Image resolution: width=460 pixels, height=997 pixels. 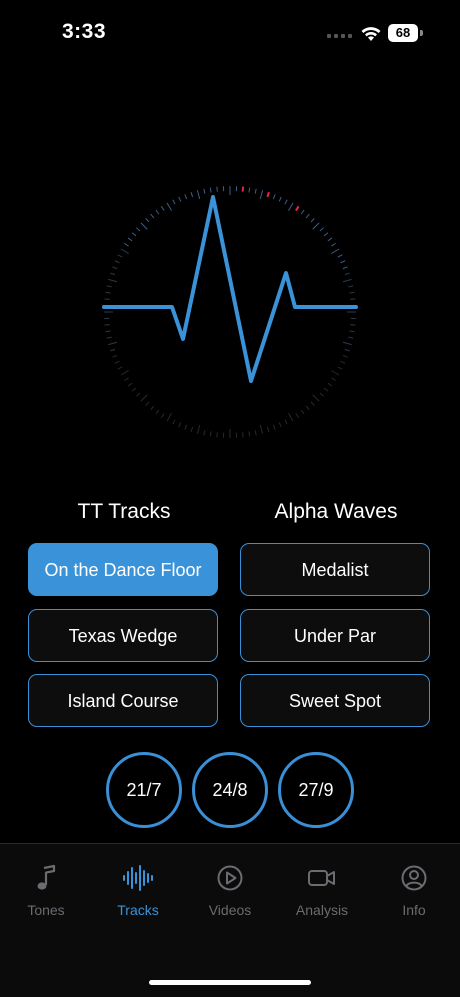 What do you see at coordinates (230, 790) in the screenshot?
I see `ratio-button-24-8: 24/8` at bounding box center [230, 790].